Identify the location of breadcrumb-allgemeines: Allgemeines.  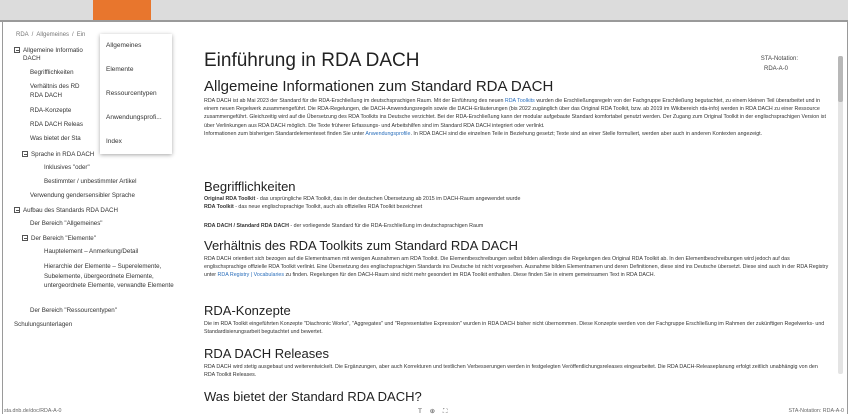
(52, 35).